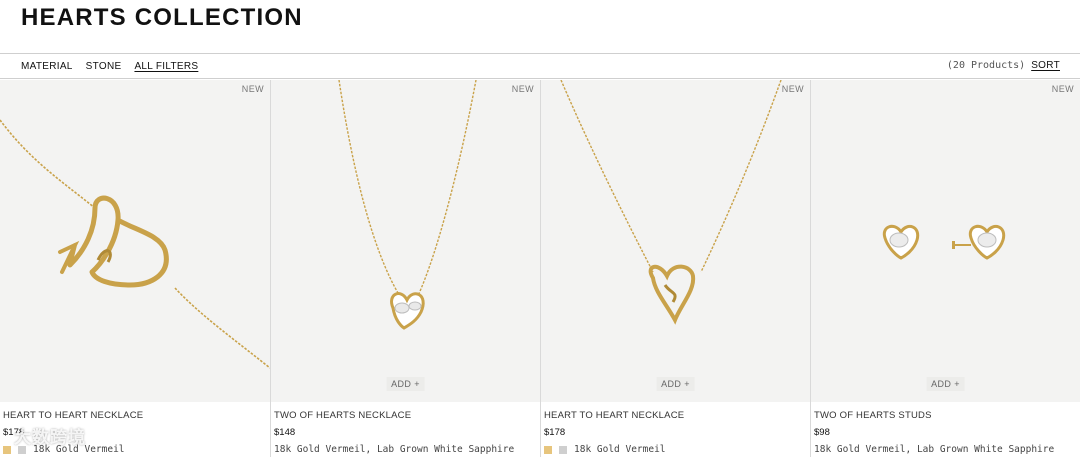 The width and height of the screenshot is (1080, 457). I want to click on sort-group: (20 Products) SORT, so click(1003, 65).